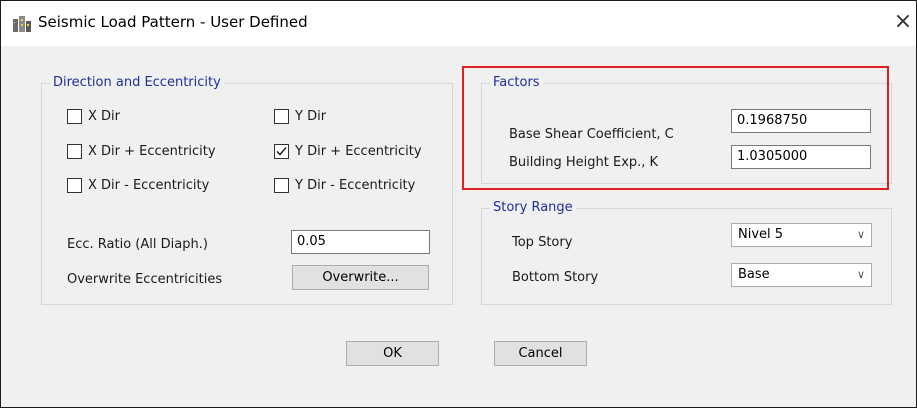 The image size is (917, 408). I want to click on checkbox-label: Y Dir, so click(311, 116).